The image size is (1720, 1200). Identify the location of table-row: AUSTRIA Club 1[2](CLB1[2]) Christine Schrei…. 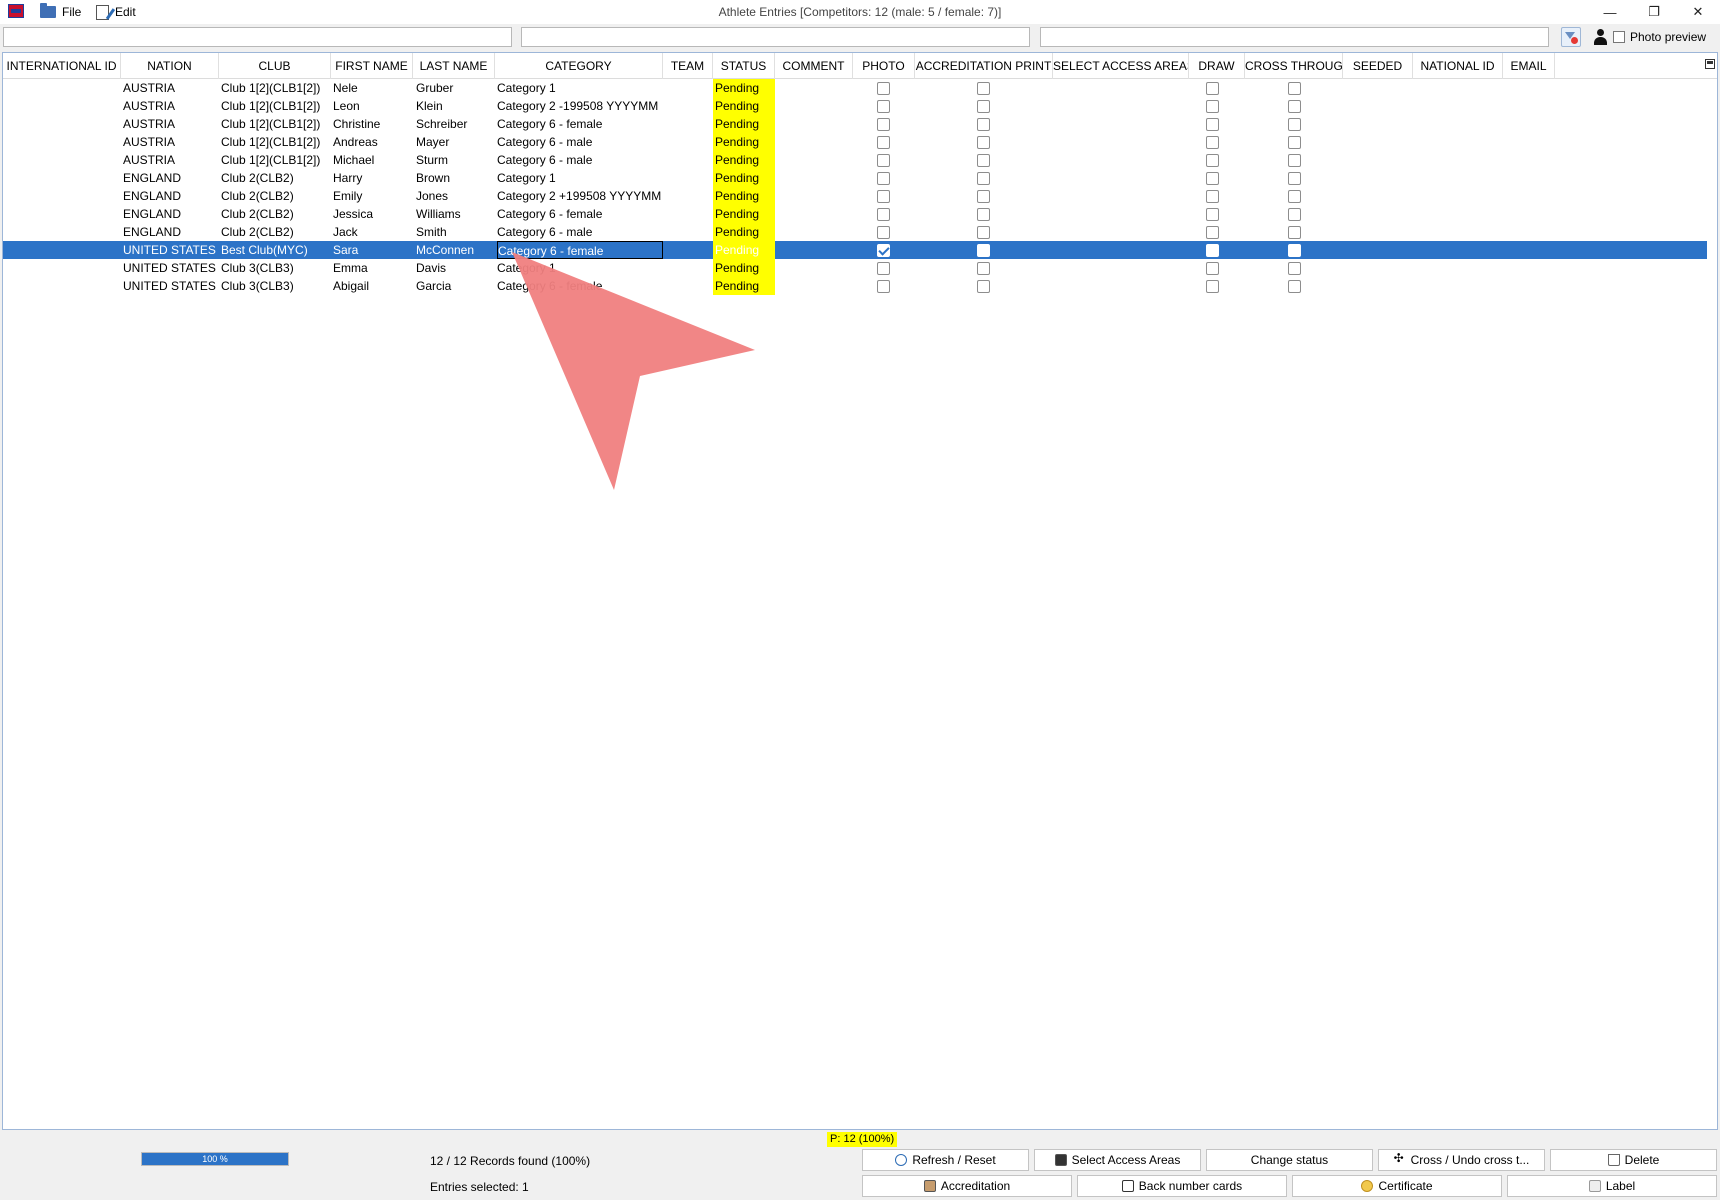
(855, 124).